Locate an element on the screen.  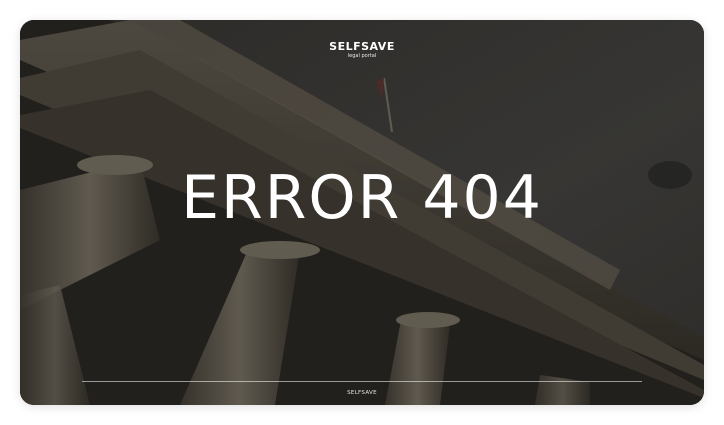
brand: SELFSAVE legal portal is located at coordinates (362, 50).